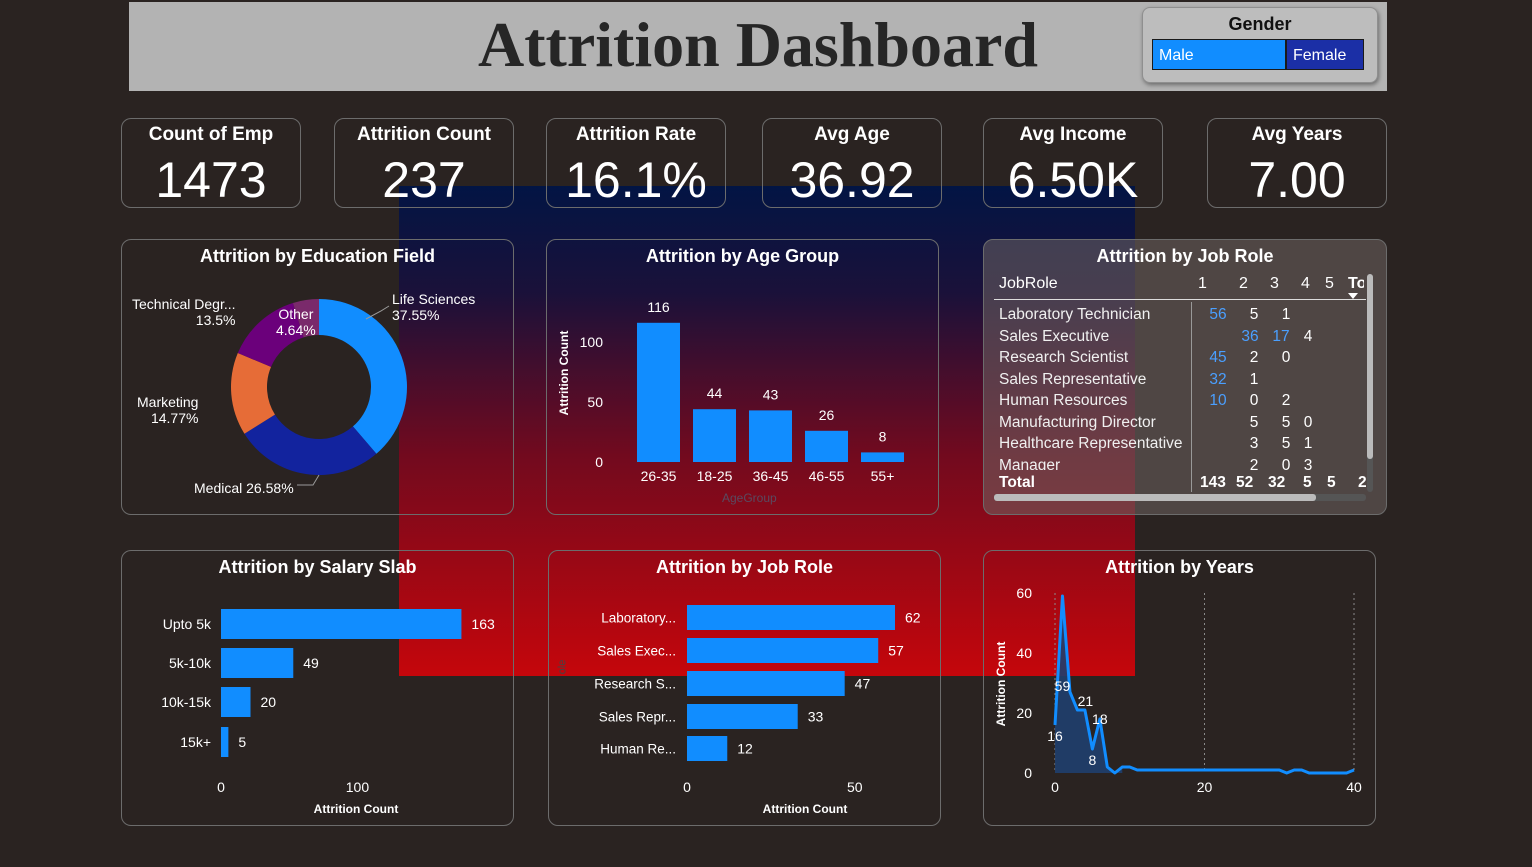 This screenshot has height=867, width=1532. Describe the element at coordinates (852, 134) in the screenshot. I see `kpi-label: Avg Age` at that location.